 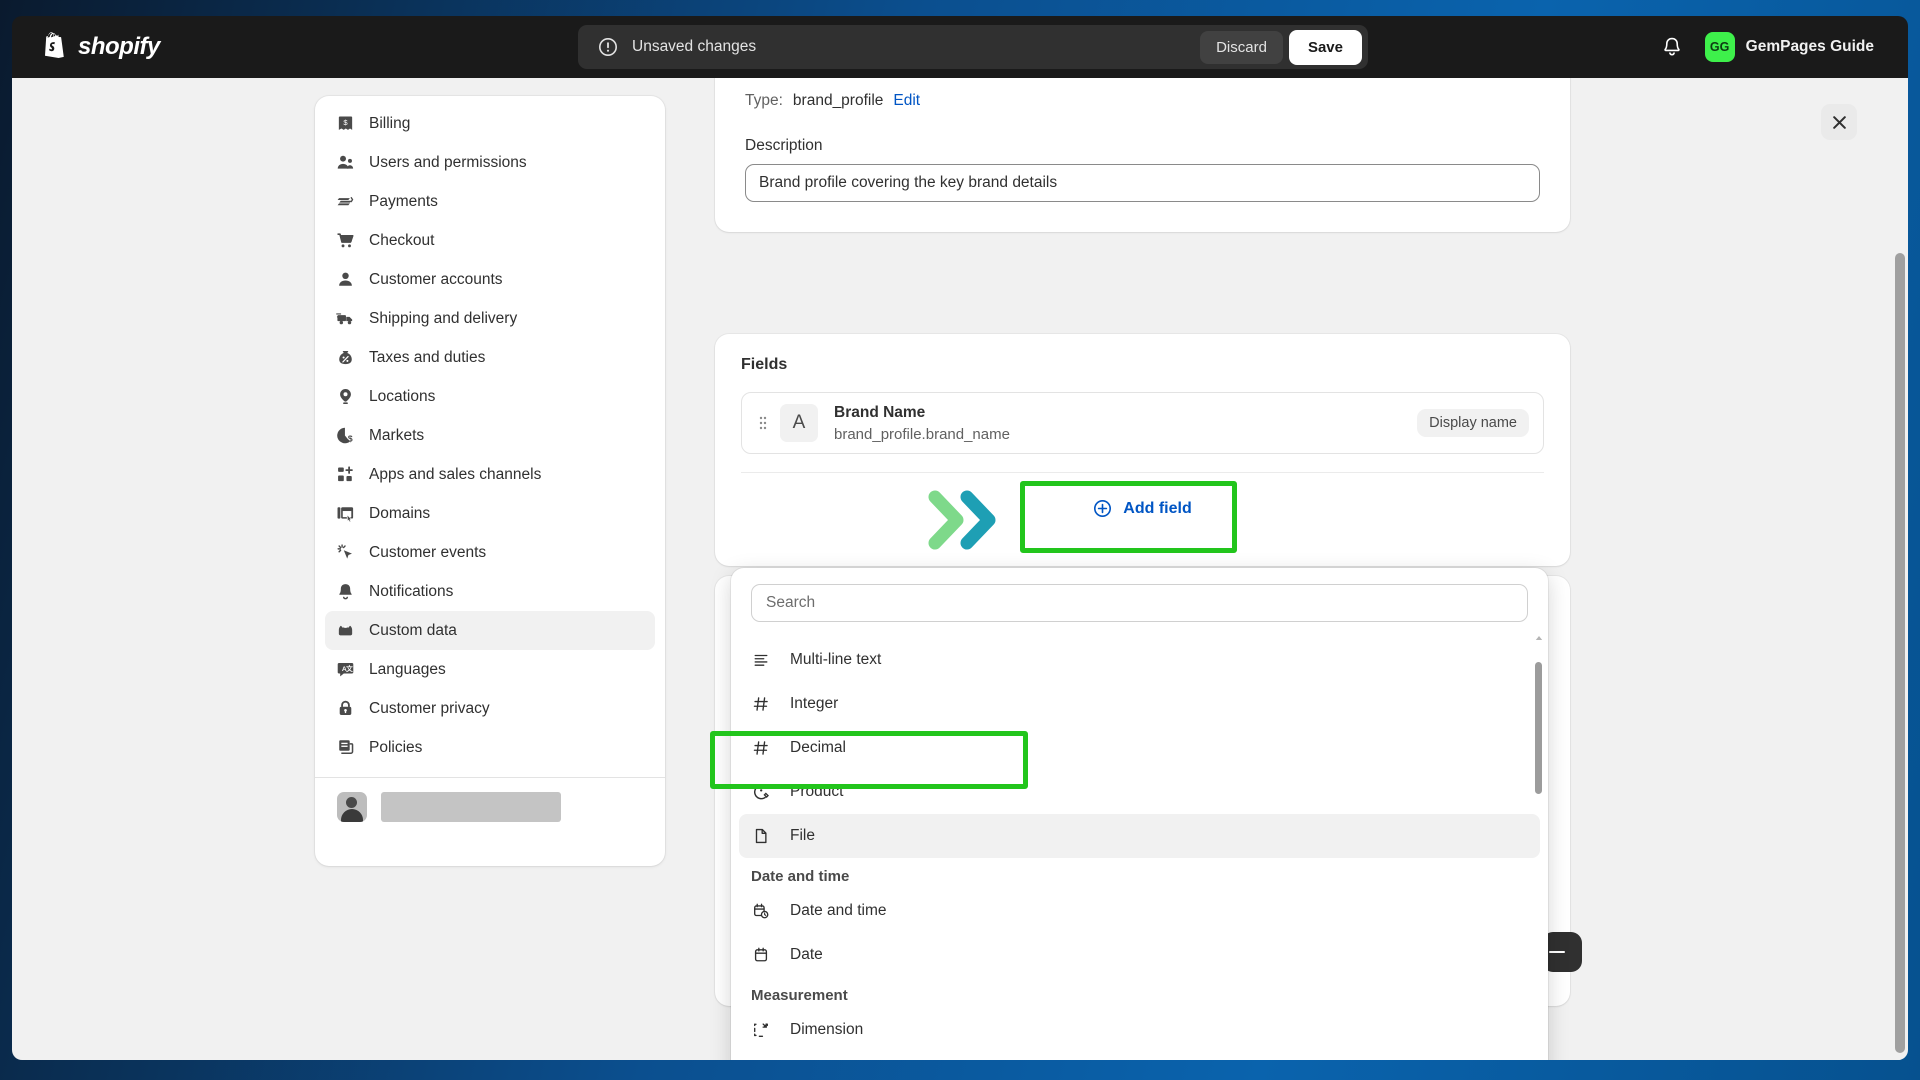 What do you see at coordinates (761, 911) in the screenshot?
I see `date-time-icon` at bounding box center [761, 911].